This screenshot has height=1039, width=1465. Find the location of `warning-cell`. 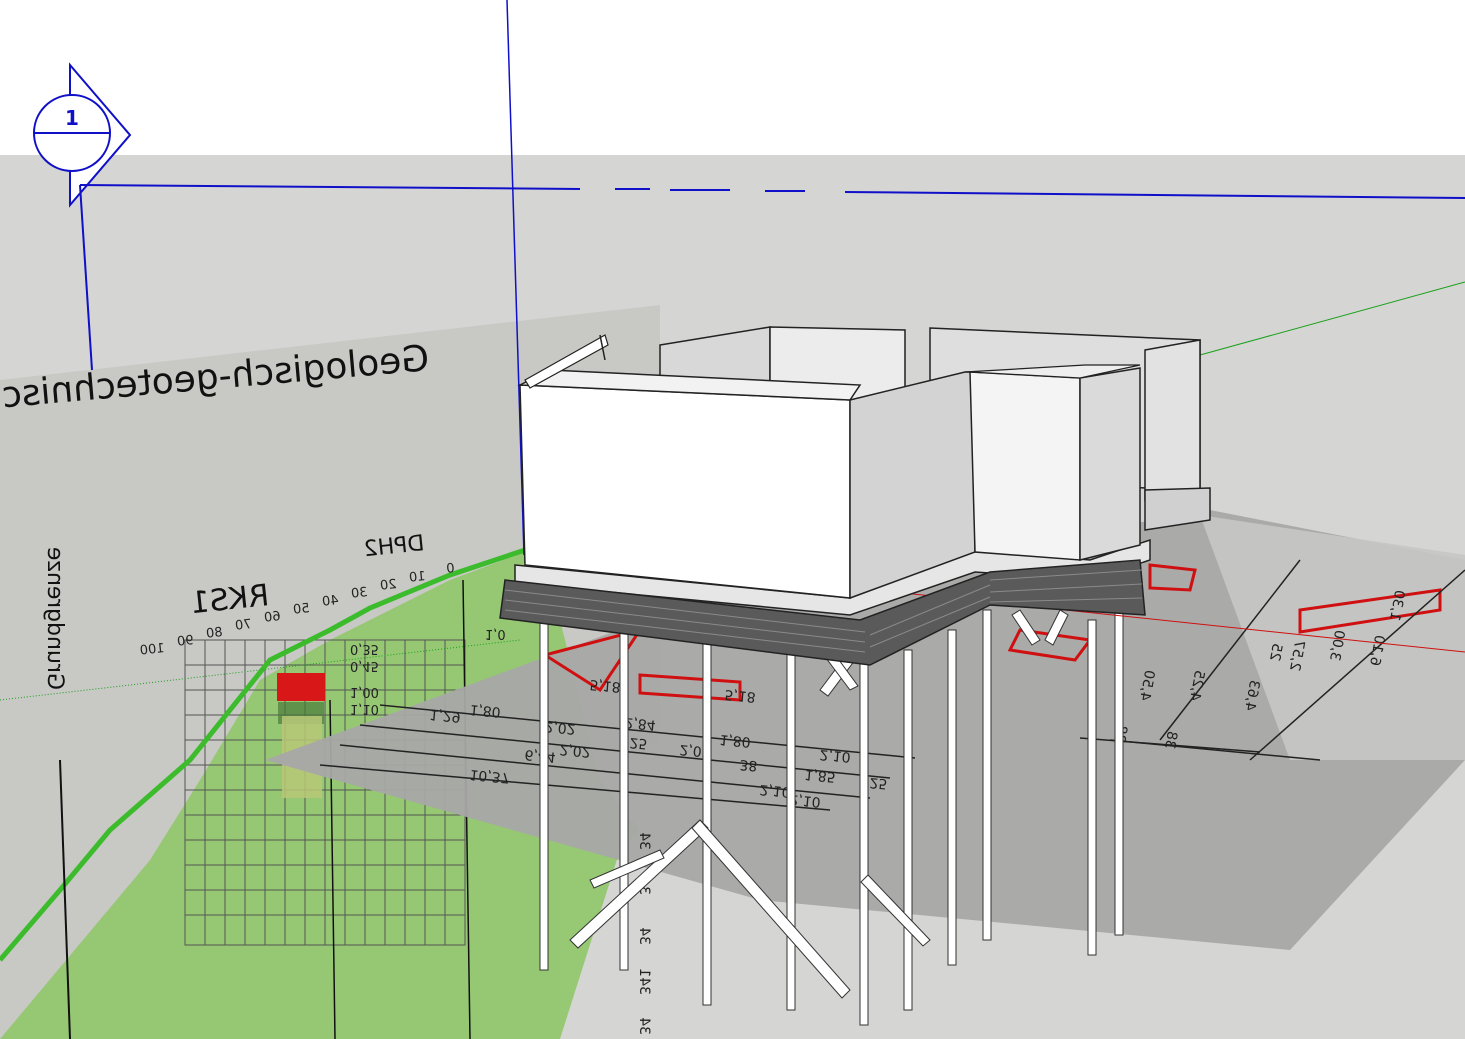

warning-cell is located at coordinates (301, 687).